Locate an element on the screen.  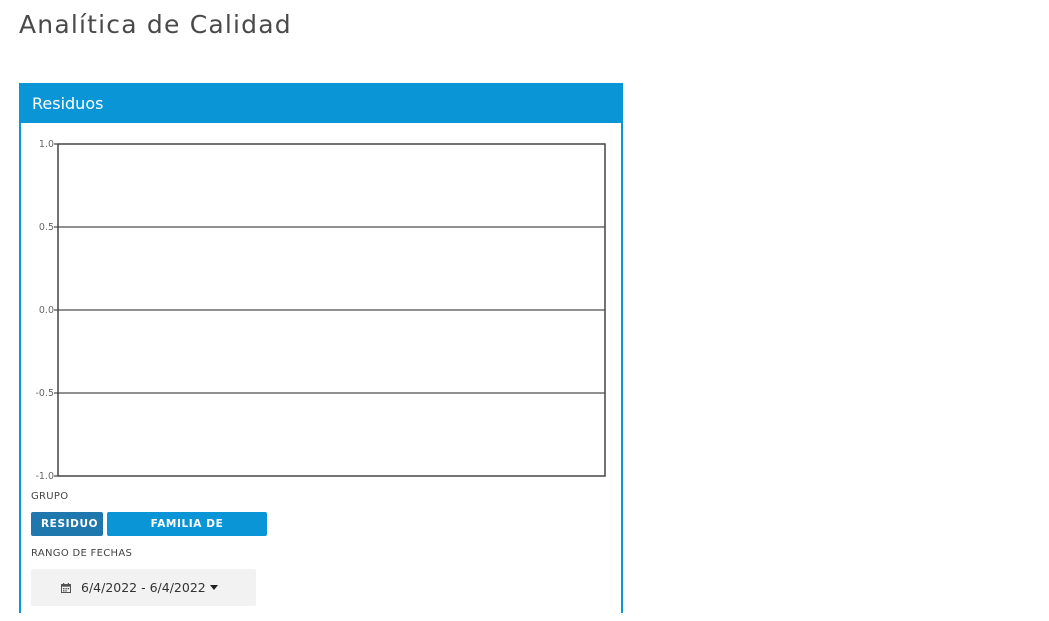
calendar-icon is located at coordinates (66, 588).